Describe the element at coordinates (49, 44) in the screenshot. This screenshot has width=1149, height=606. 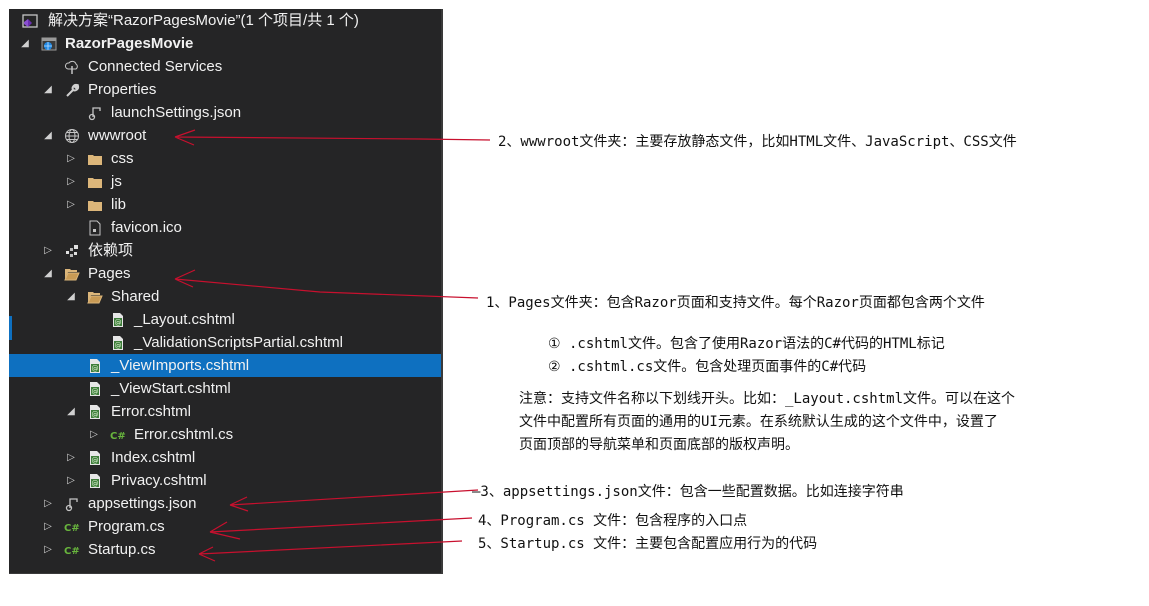
I see `web-project-icon` at that location.